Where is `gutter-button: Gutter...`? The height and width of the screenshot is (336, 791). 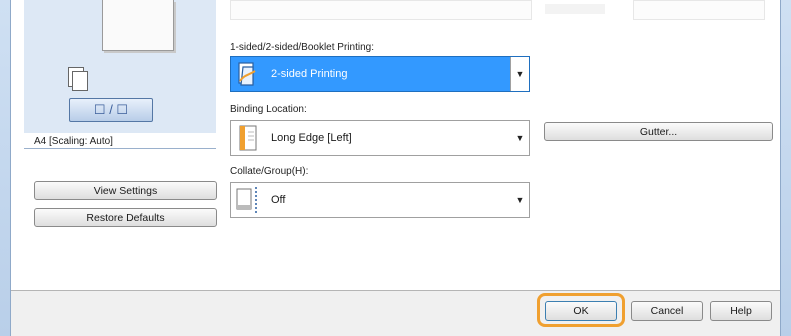
gutter-button: Gutter... is located at coordinates (658, 131).